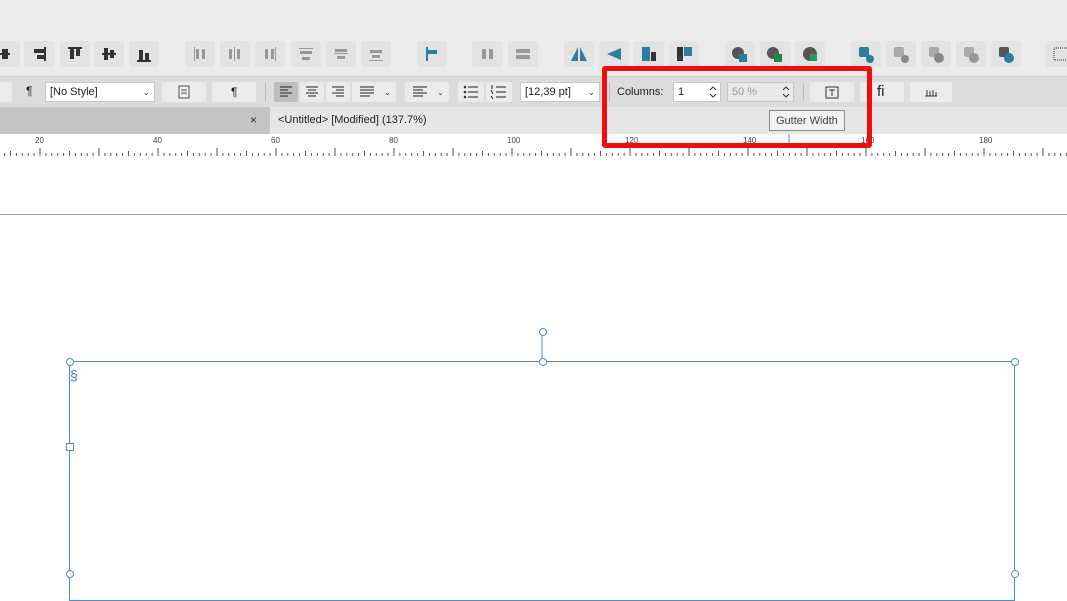 This screenshot has width=1067, height=601. I want to click on resize-handle-right-bottom, so click(1015, 574).